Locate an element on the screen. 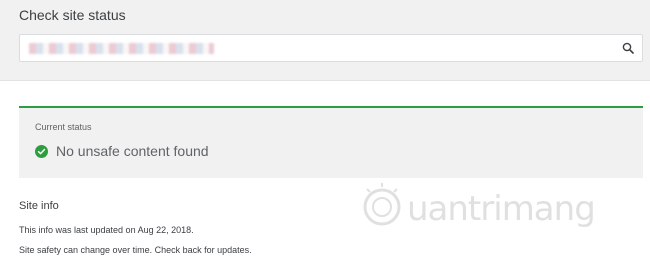 Image resolution: width=650 pixels, height=277 pixels. search-input is located at coordinates (331, 48).